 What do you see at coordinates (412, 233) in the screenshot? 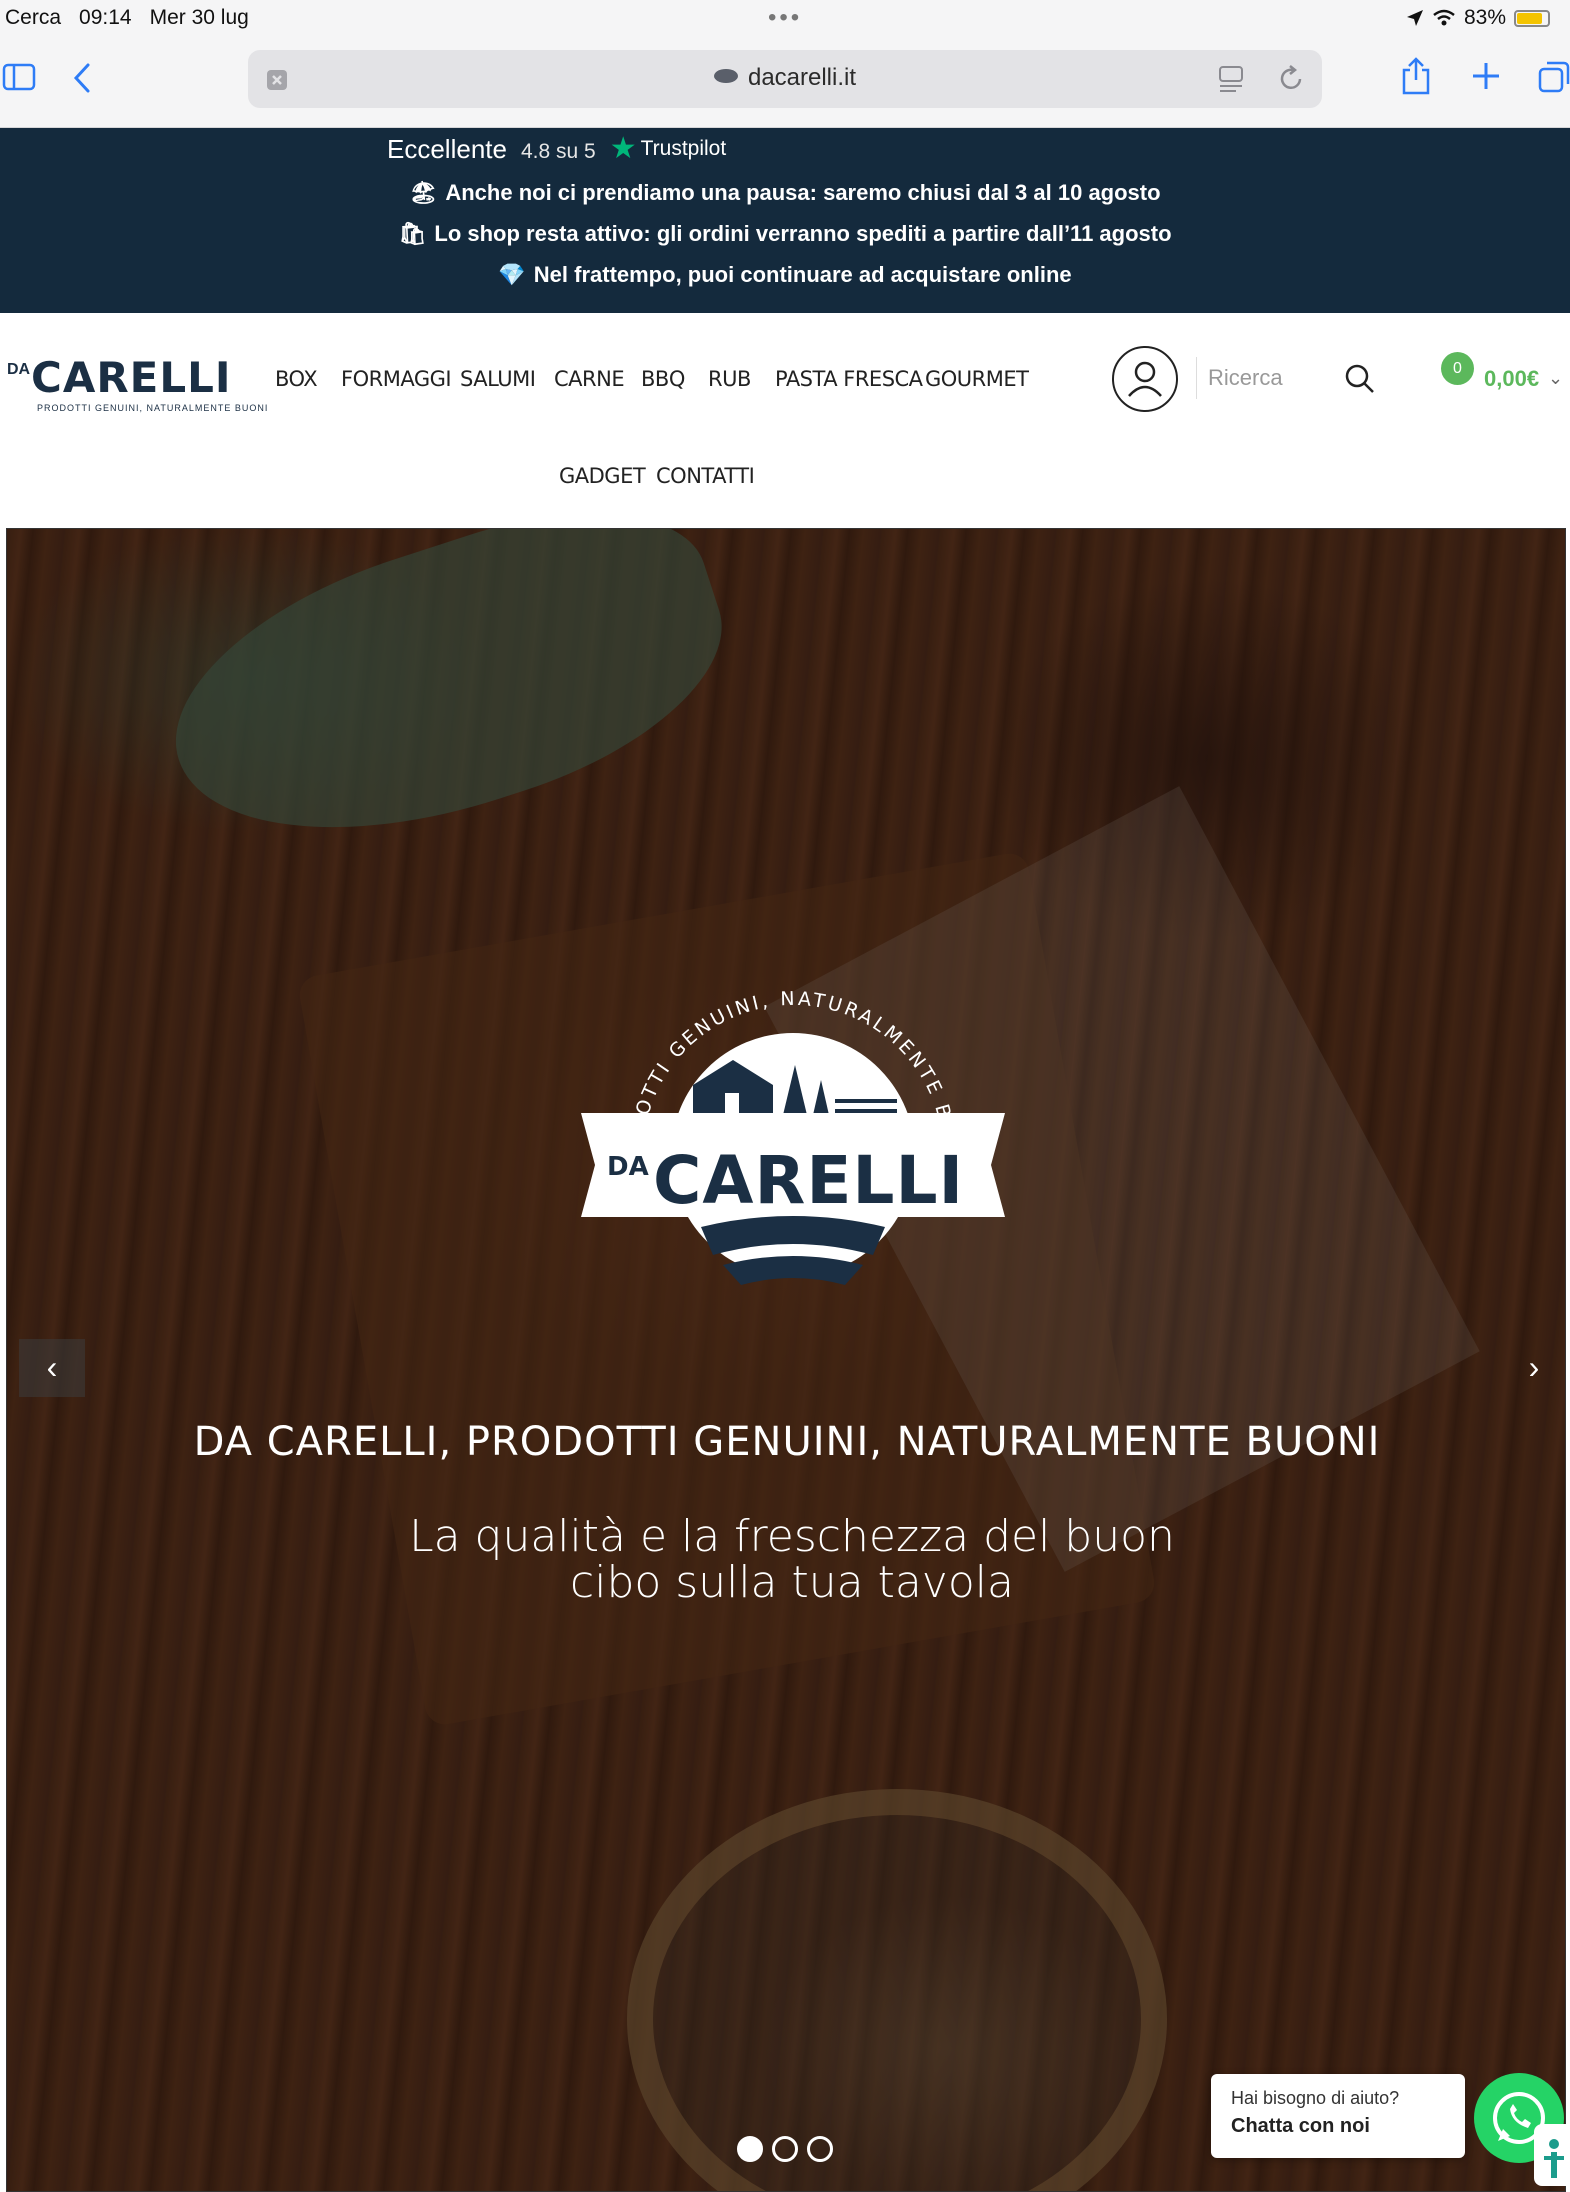
I see `shopping-bag-icon: 🛍` at bounding box center [412, 233].